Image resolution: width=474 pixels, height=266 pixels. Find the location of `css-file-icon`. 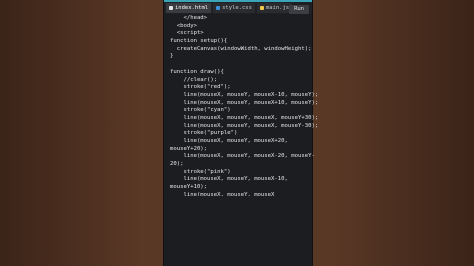

css-file-icon is located at coordinates (218, 8).